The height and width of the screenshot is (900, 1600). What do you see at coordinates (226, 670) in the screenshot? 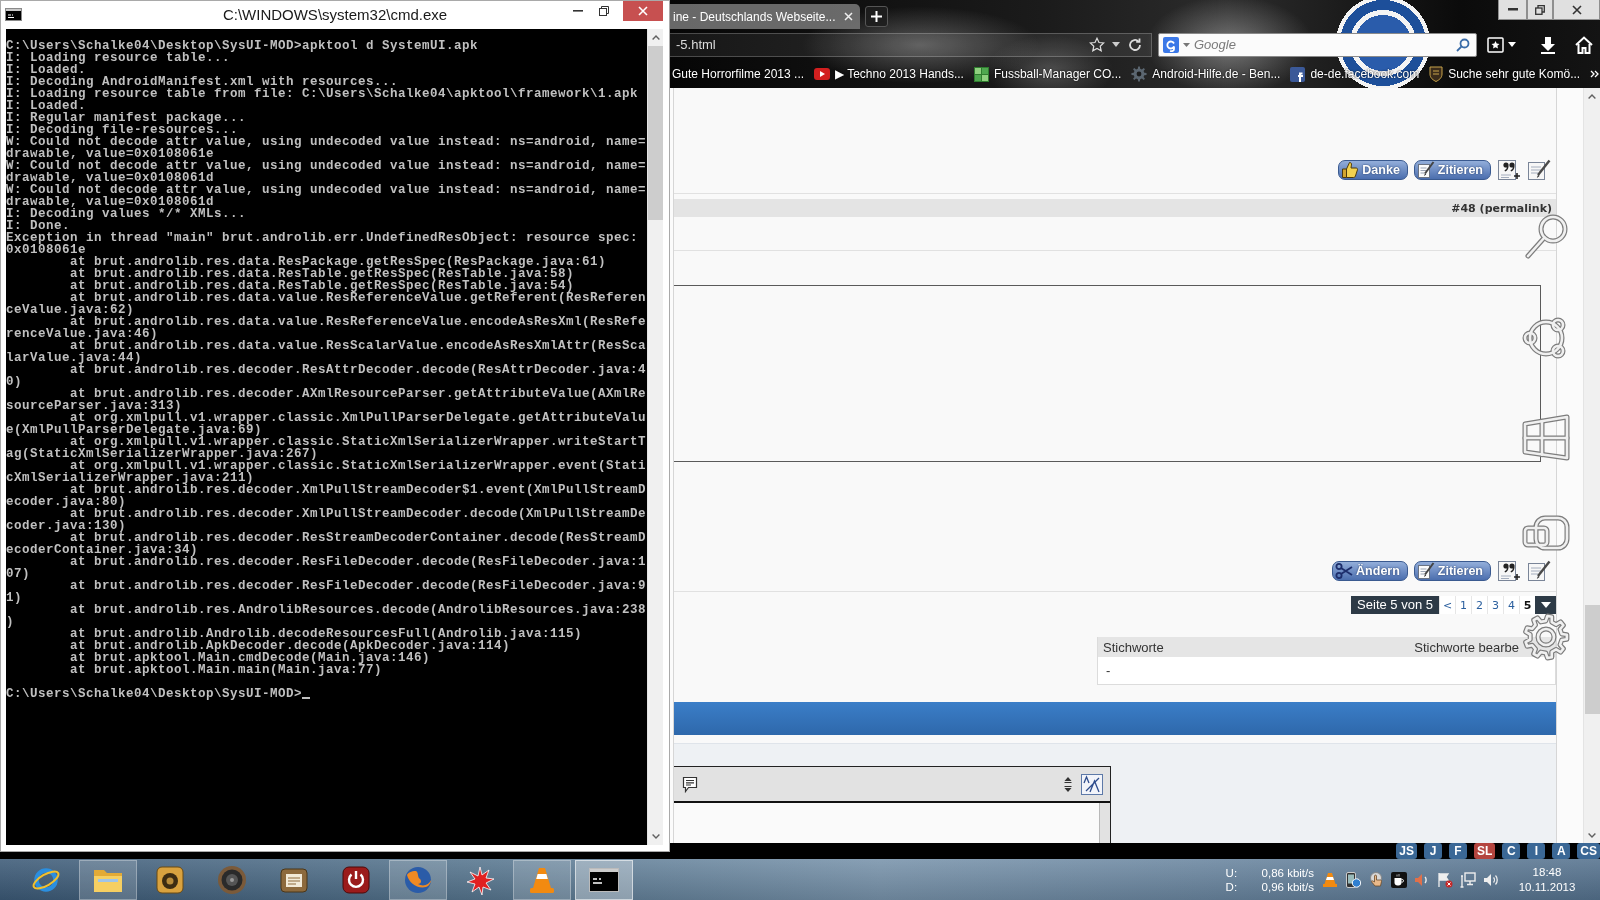
I see `console-line: at brut.apktool.Main.main(Main.java:77)` at bounding box center [226, 670].